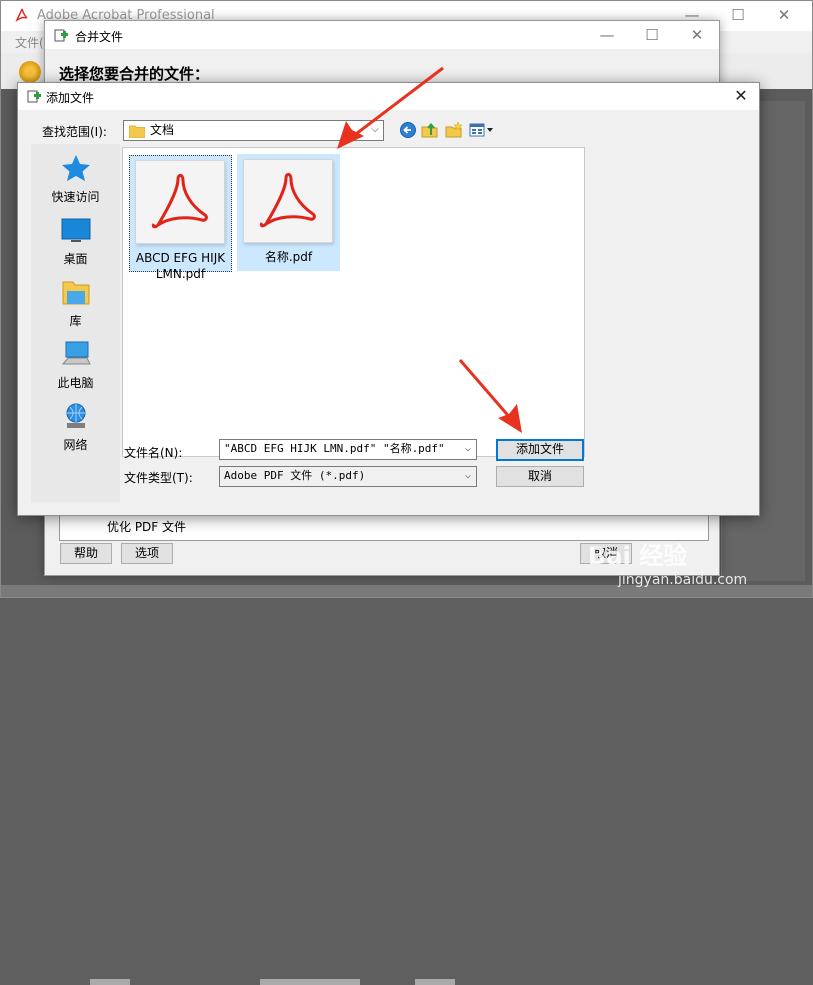  Describe the element at coordinates (540, 450) in the screenshot. I see `add-files-button: 添加文件` at that location.